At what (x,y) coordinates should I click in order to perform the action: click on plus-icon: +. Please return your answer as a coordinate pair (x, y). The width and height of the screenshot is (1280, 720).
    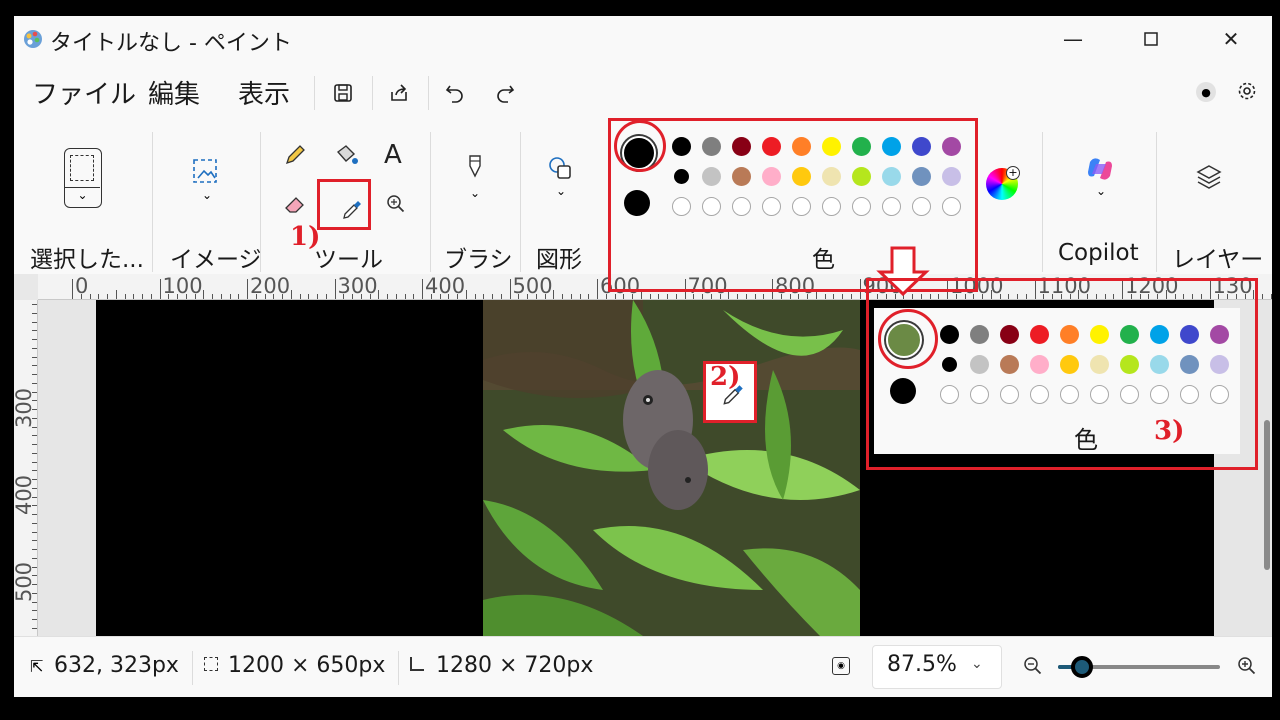
    Looking at the image, I should click on (1013, 173).